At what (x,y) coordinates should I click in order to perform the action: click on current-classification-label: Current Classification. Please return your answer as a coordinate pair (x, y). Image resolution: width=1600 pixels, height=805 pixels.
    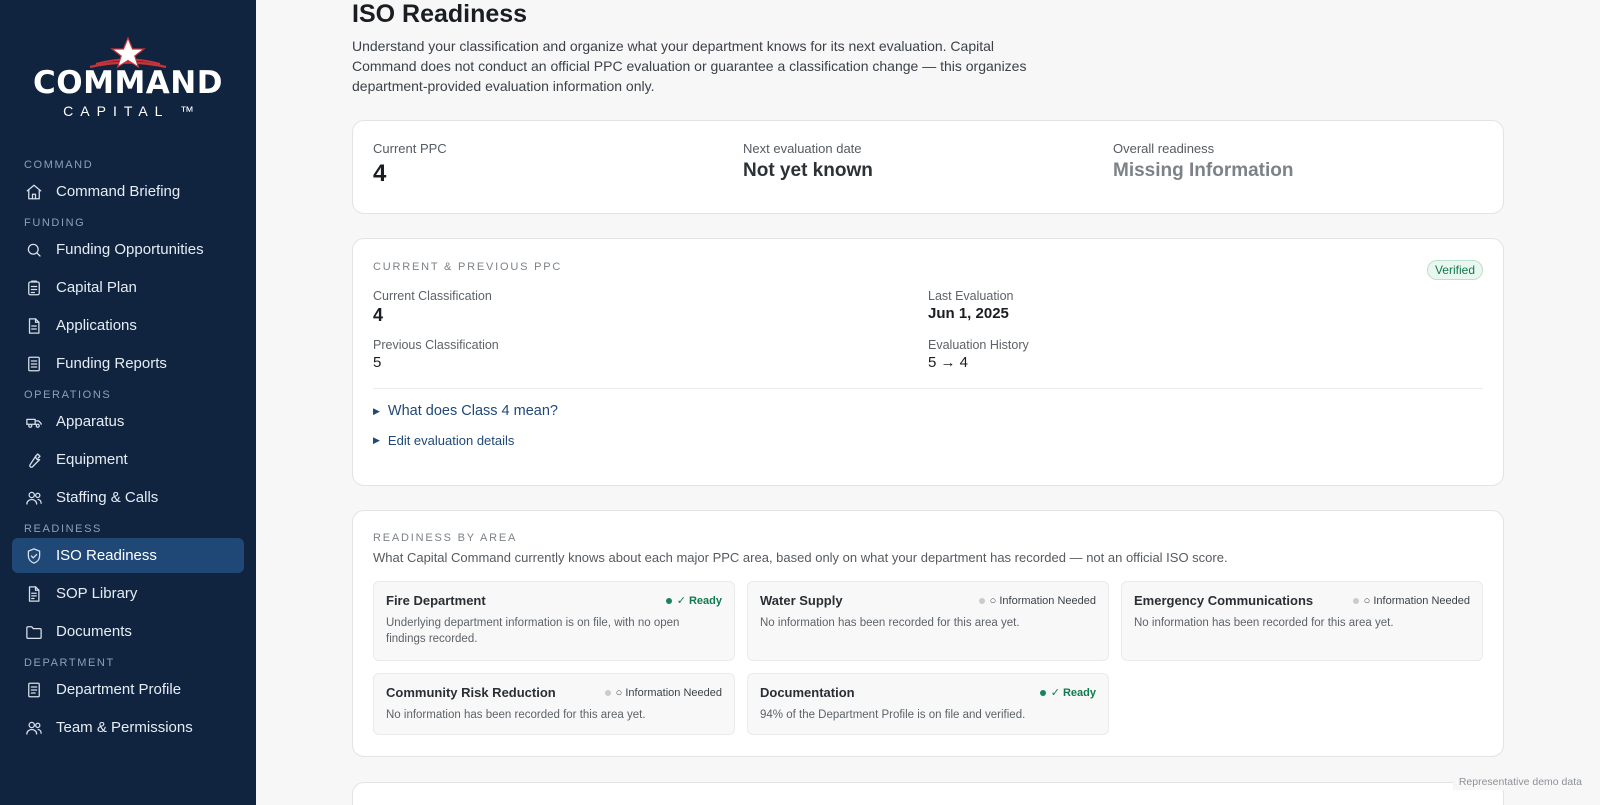
    Looking at the image, I should click on (432, 296).